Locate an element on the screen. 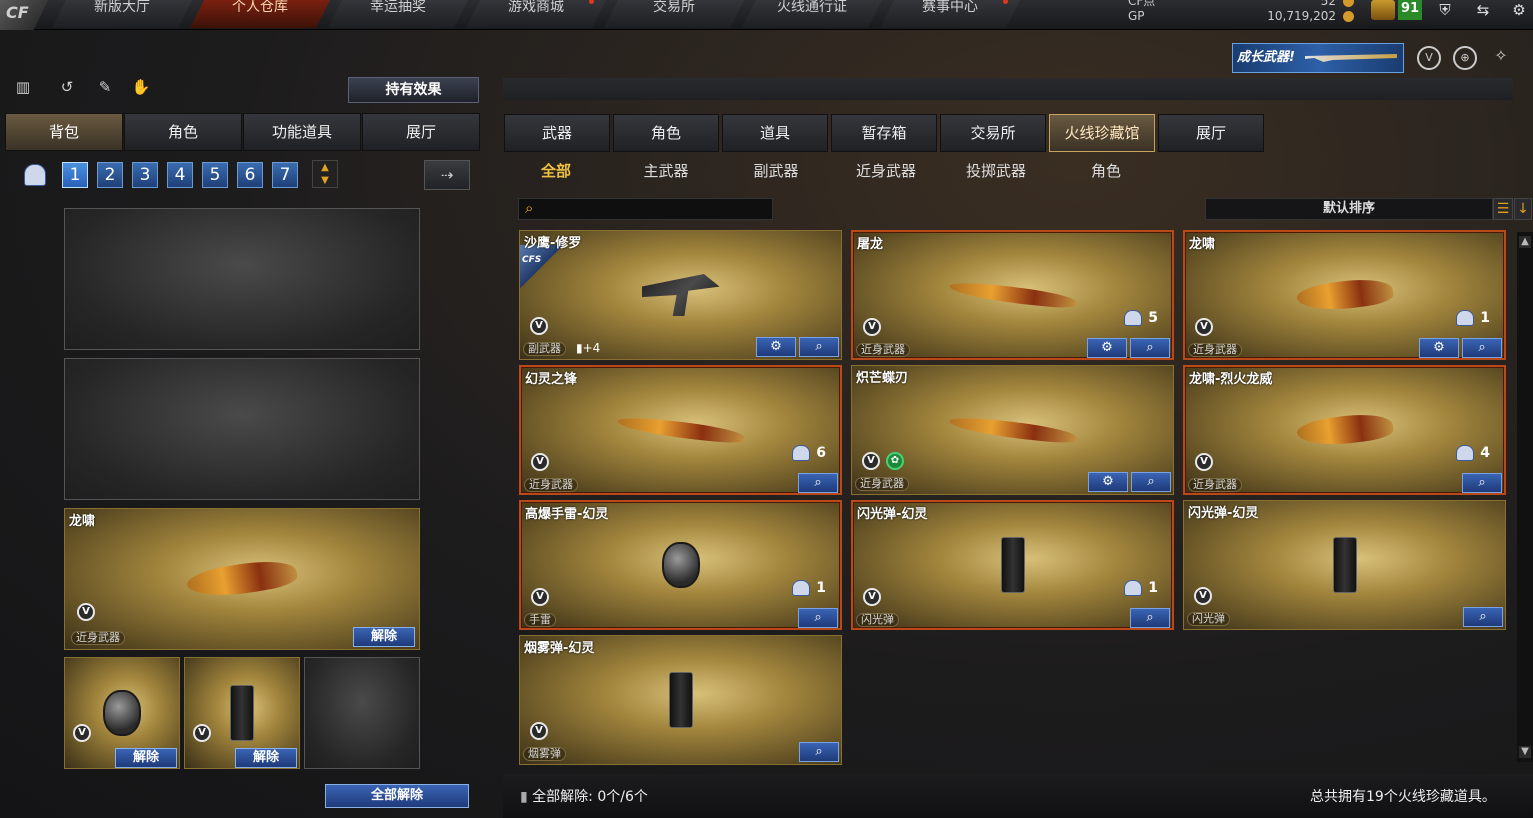 The width and height of the screenshot is (1533, 818). item-name: 高爆手雷-幻灵 is located at coordinates (567, 514).